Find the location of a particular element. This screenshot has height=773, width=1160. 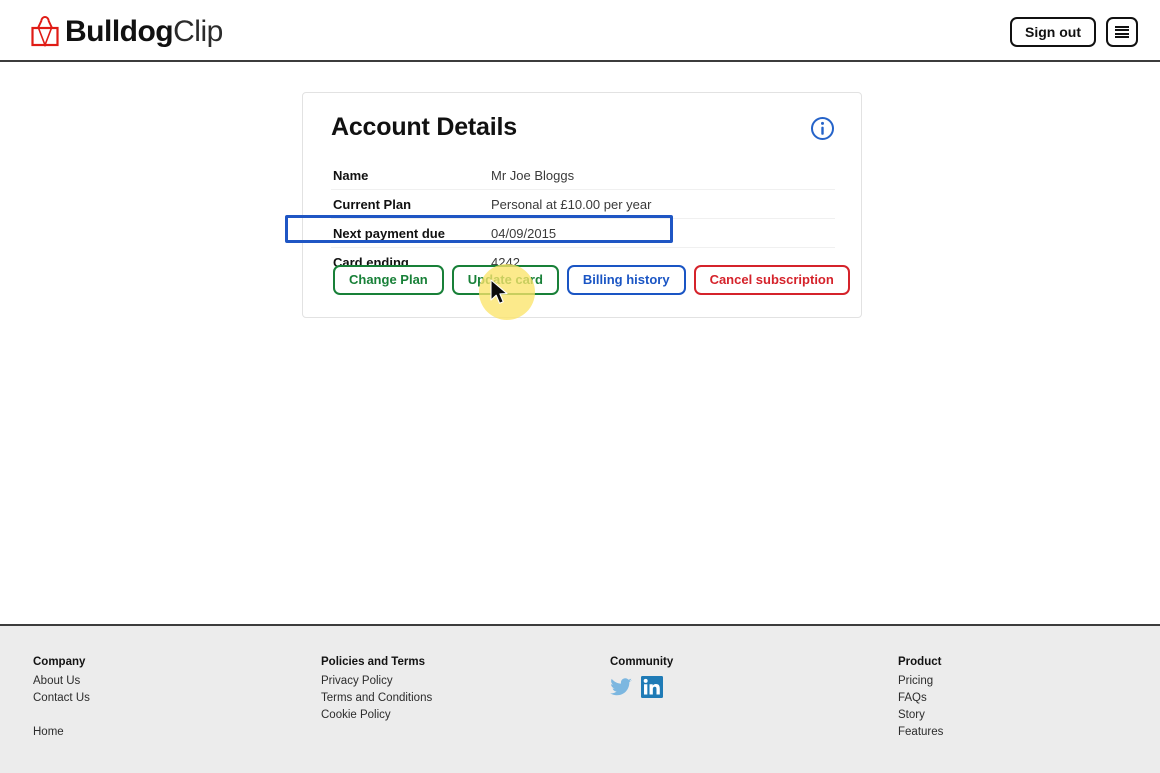

bulldog-clip-icon is located at coordinates (45, 32).